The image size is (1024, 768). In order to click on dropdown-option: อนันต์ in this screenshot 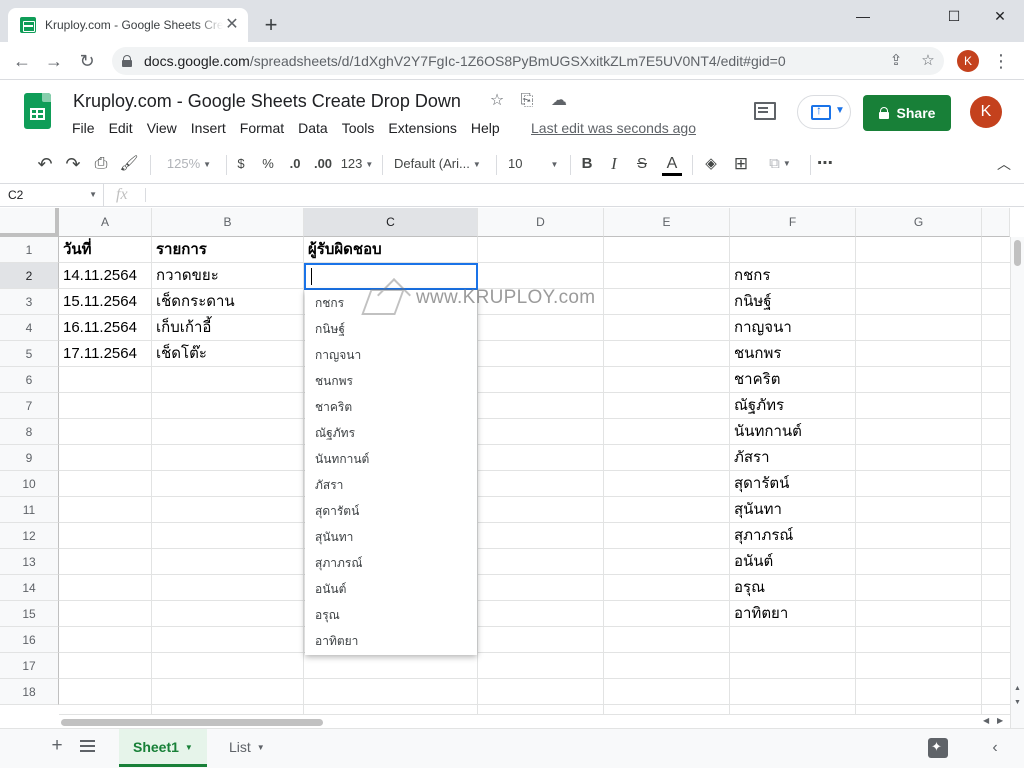, I will do `click(391, 589)`.